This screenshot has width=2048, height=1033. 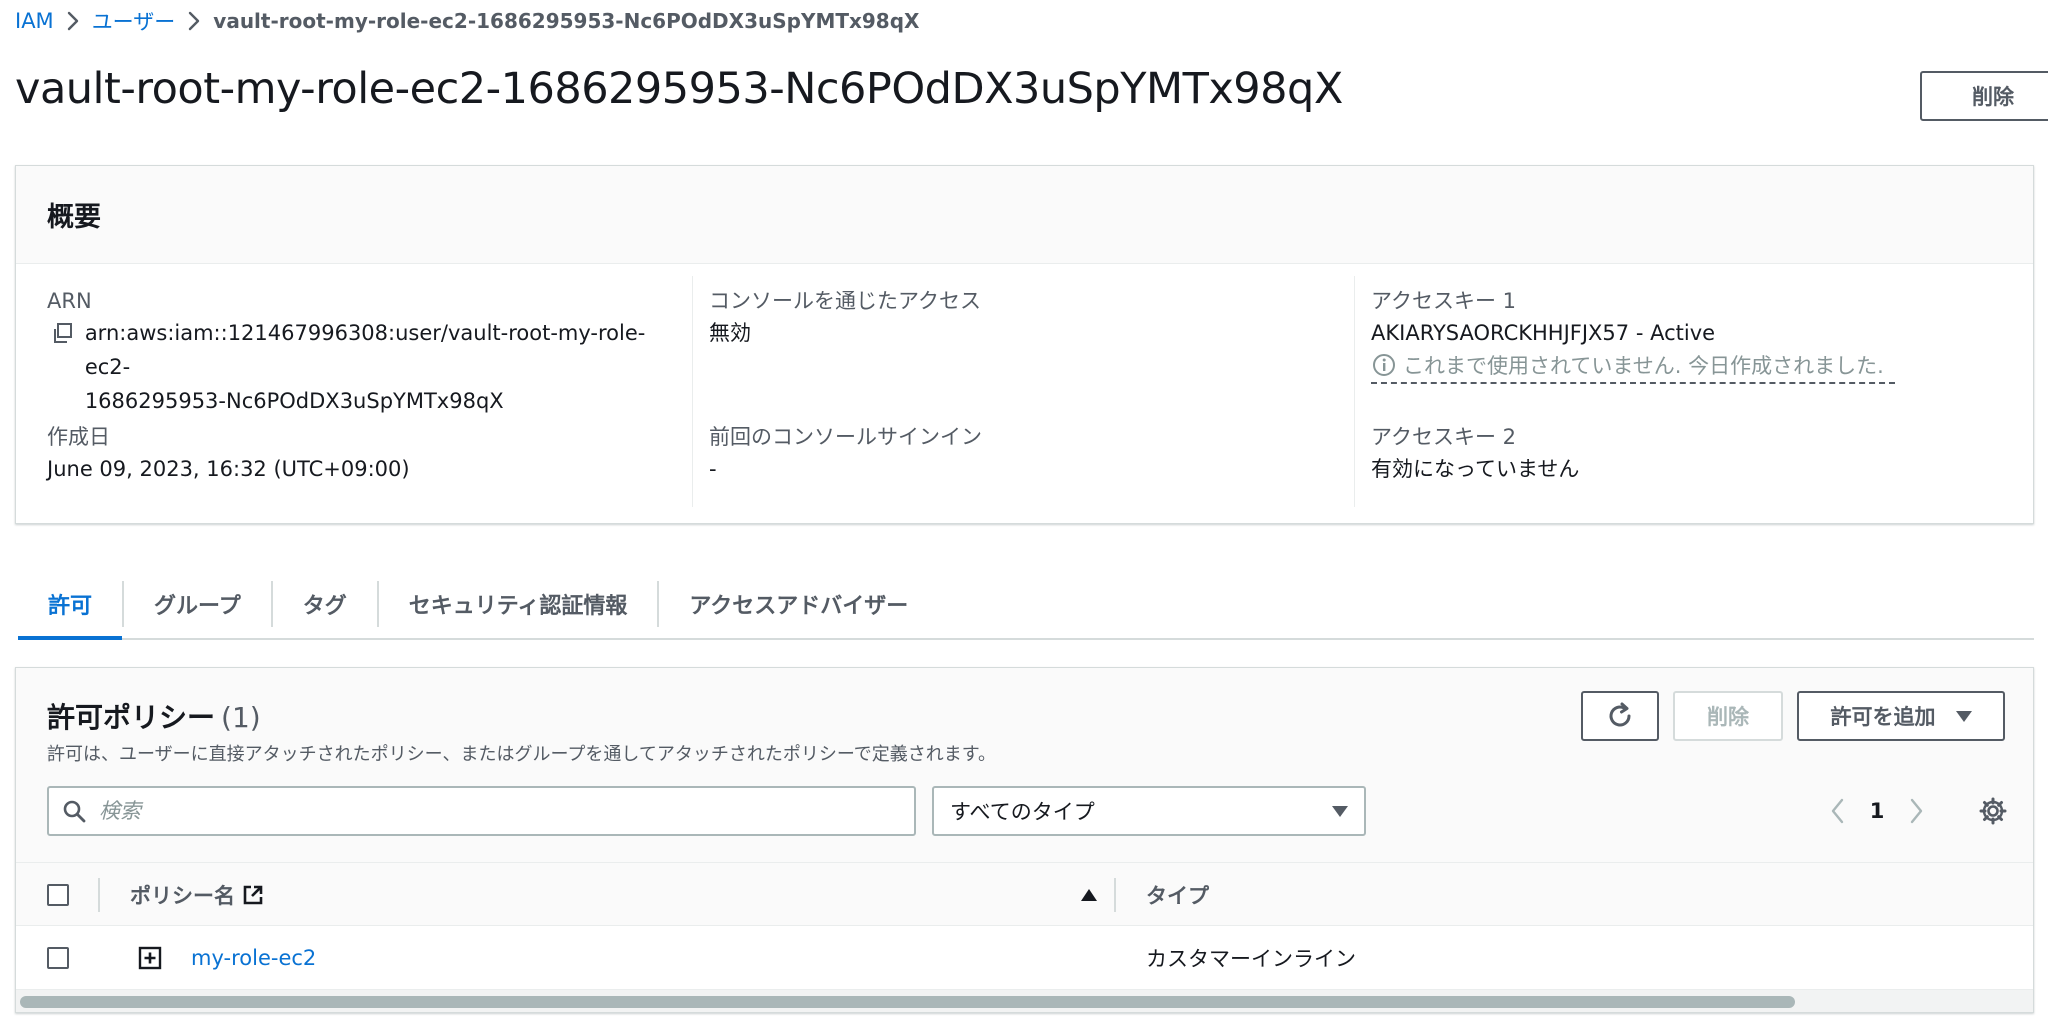 I want to click on column-type: タイプ, so click(x=1177, y=895).